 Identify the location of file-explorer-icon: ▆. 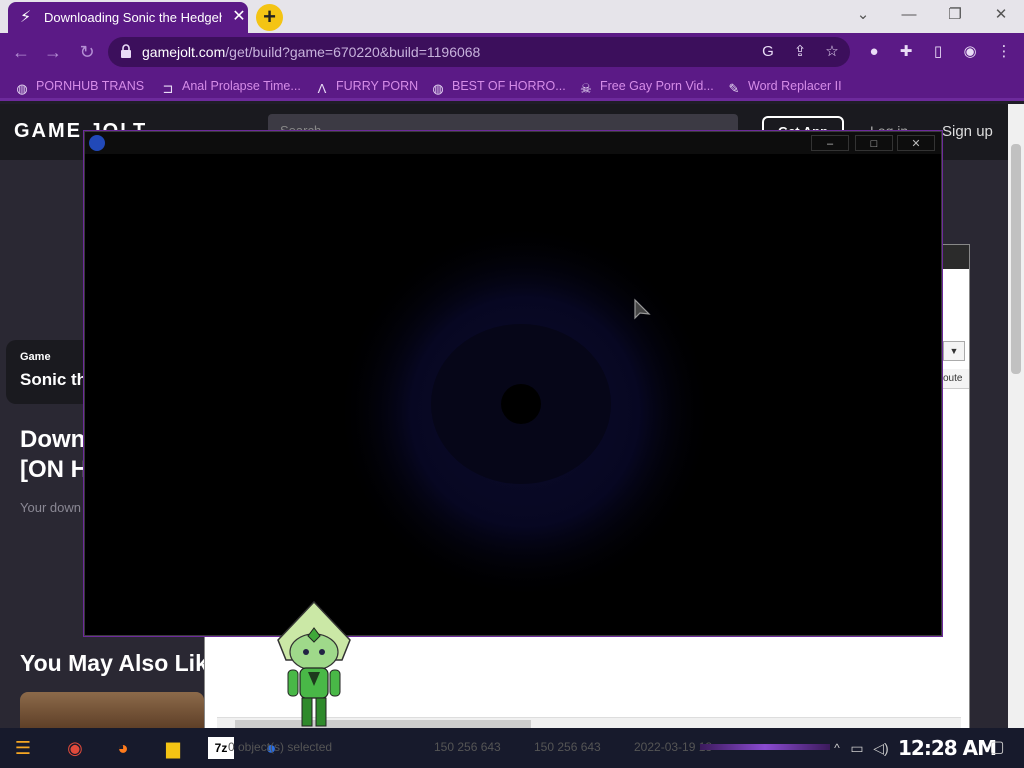
(173, 748).